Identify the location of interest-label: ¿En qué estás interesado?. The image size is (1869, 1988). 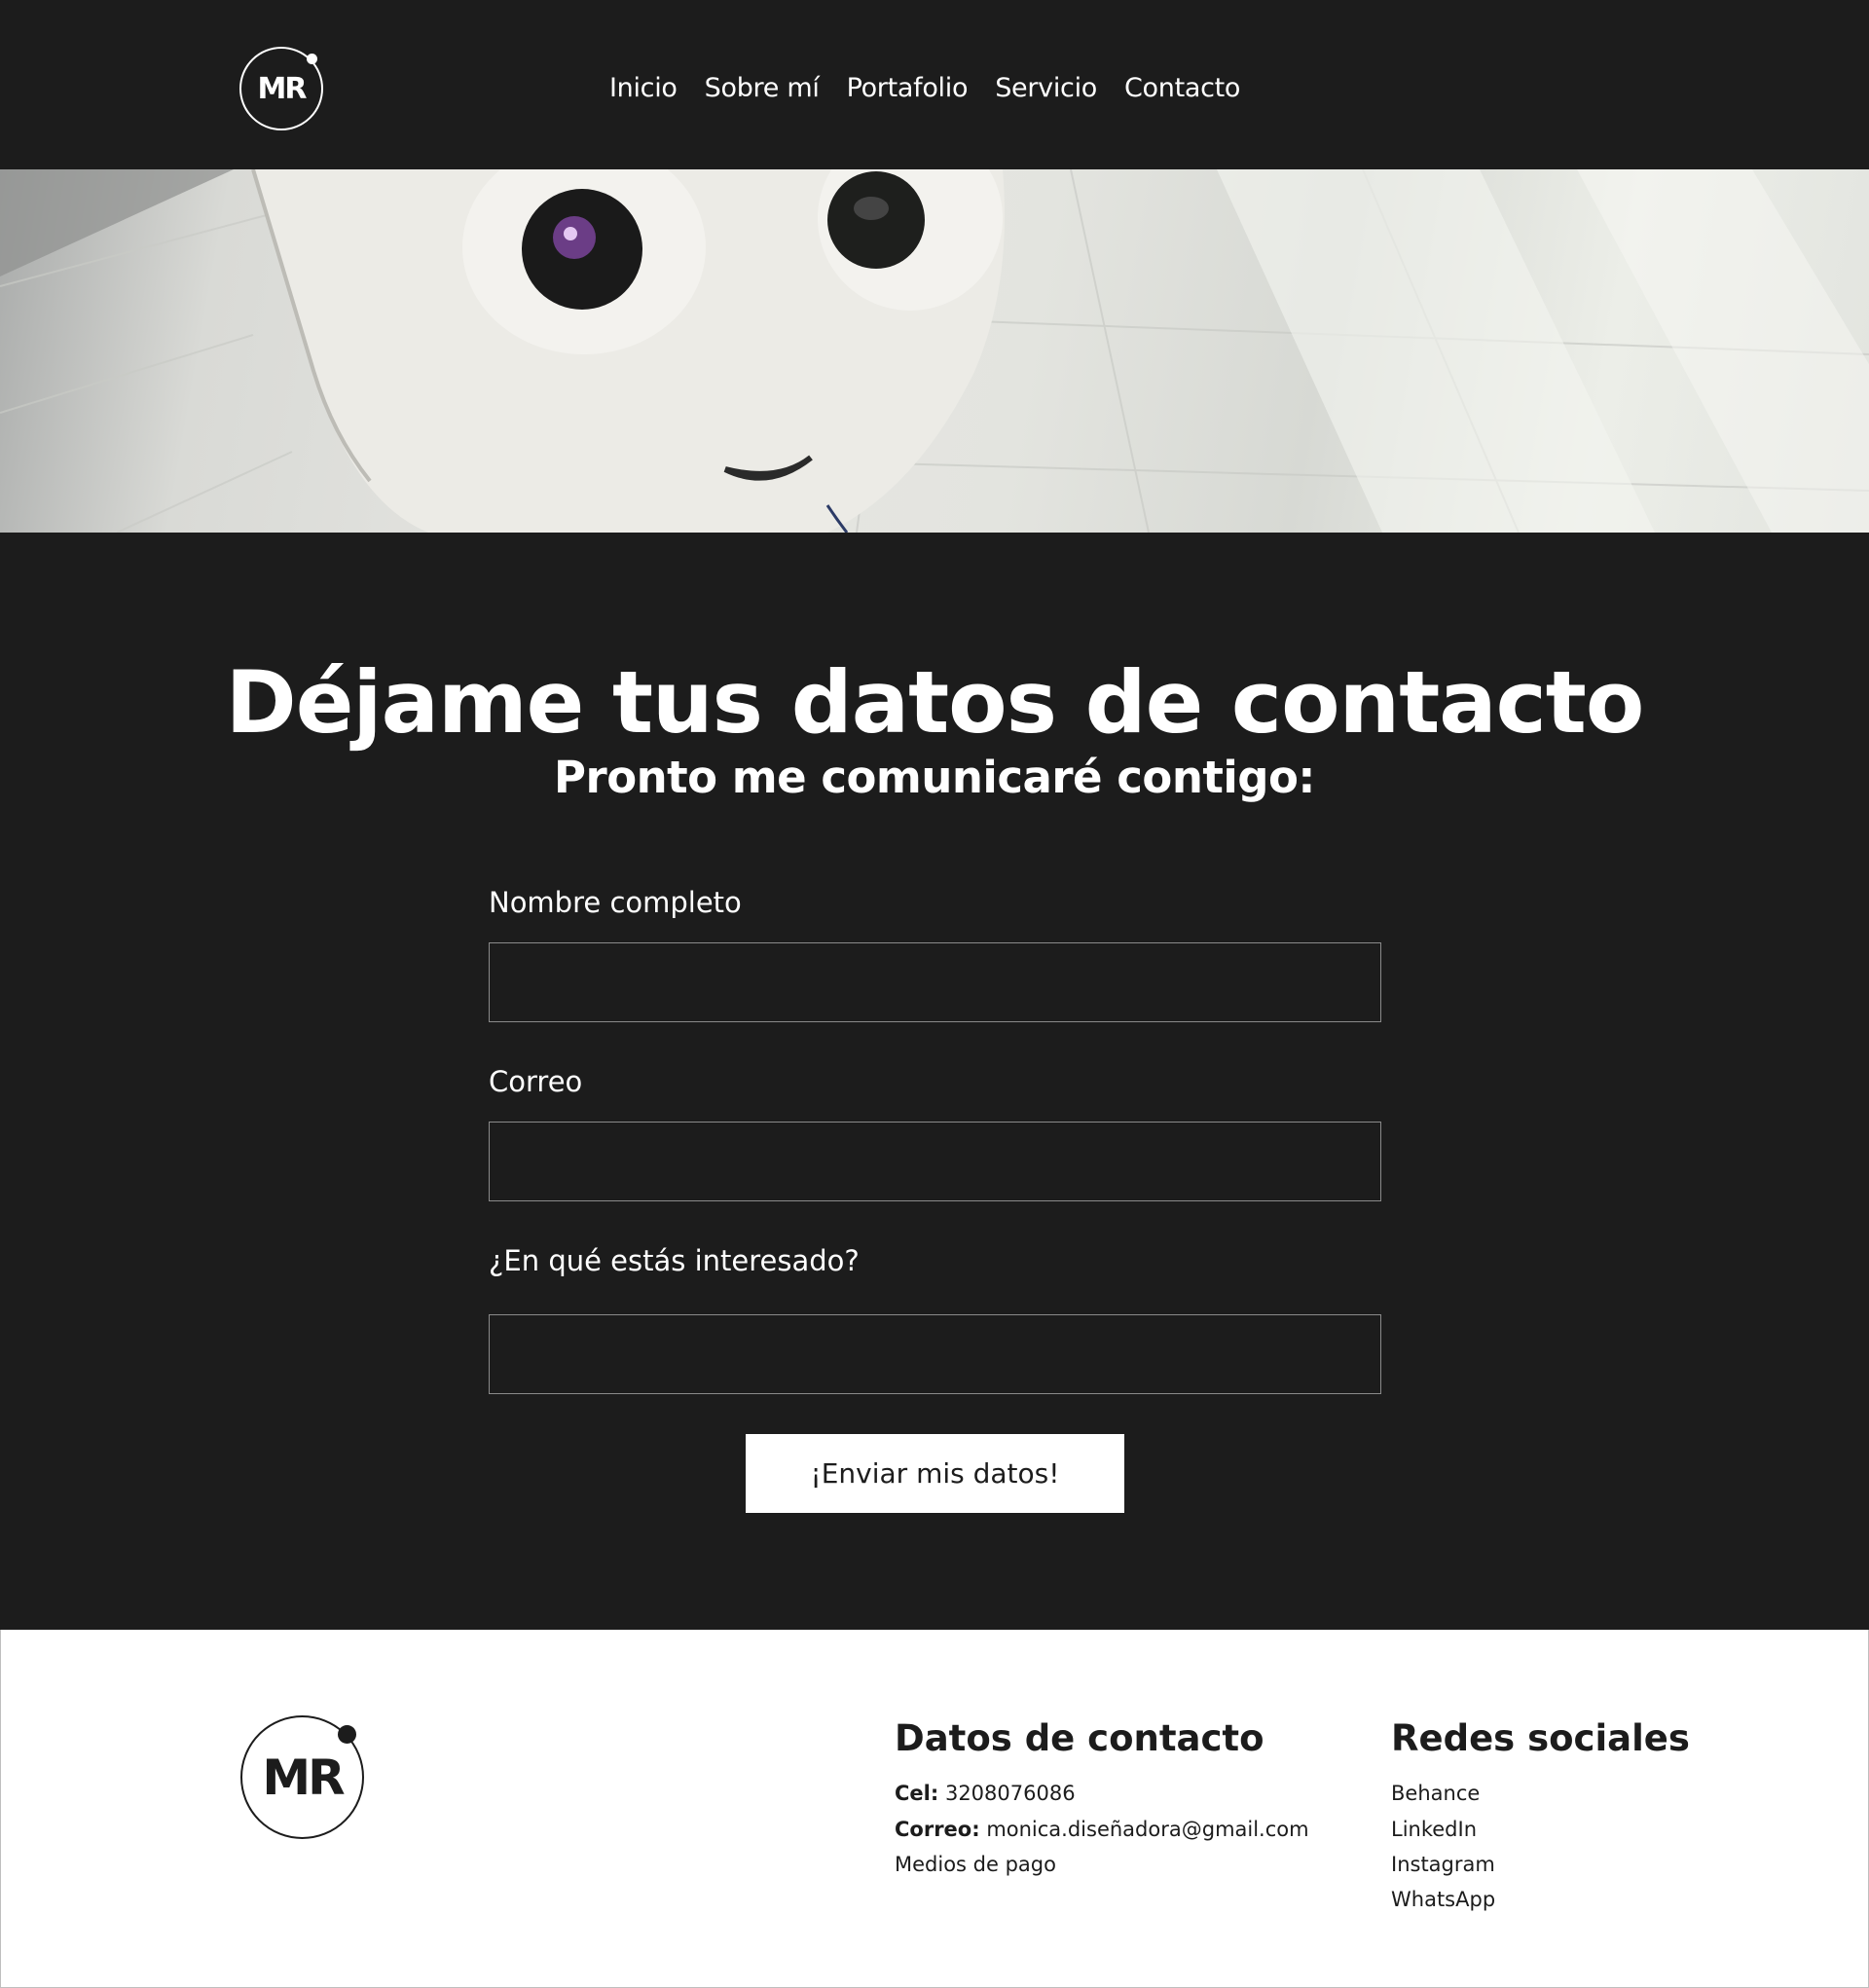
(674, 1260).